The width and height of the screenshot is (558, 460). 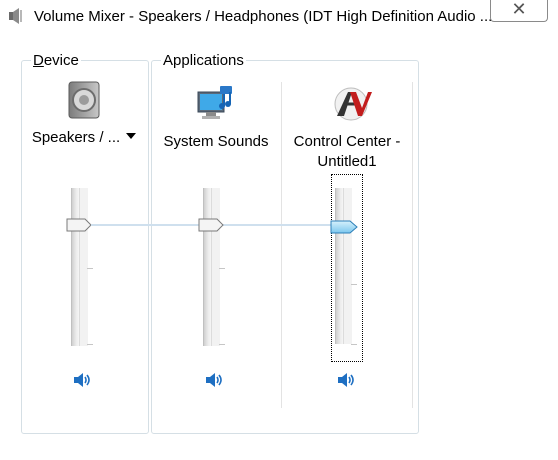 I want to click on control-center-volume-track, so click(x=339, y=266).